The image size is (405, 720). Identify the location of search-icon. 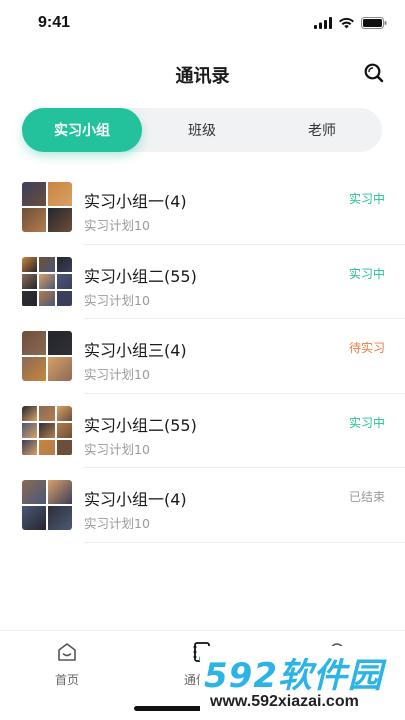
(374, 73).